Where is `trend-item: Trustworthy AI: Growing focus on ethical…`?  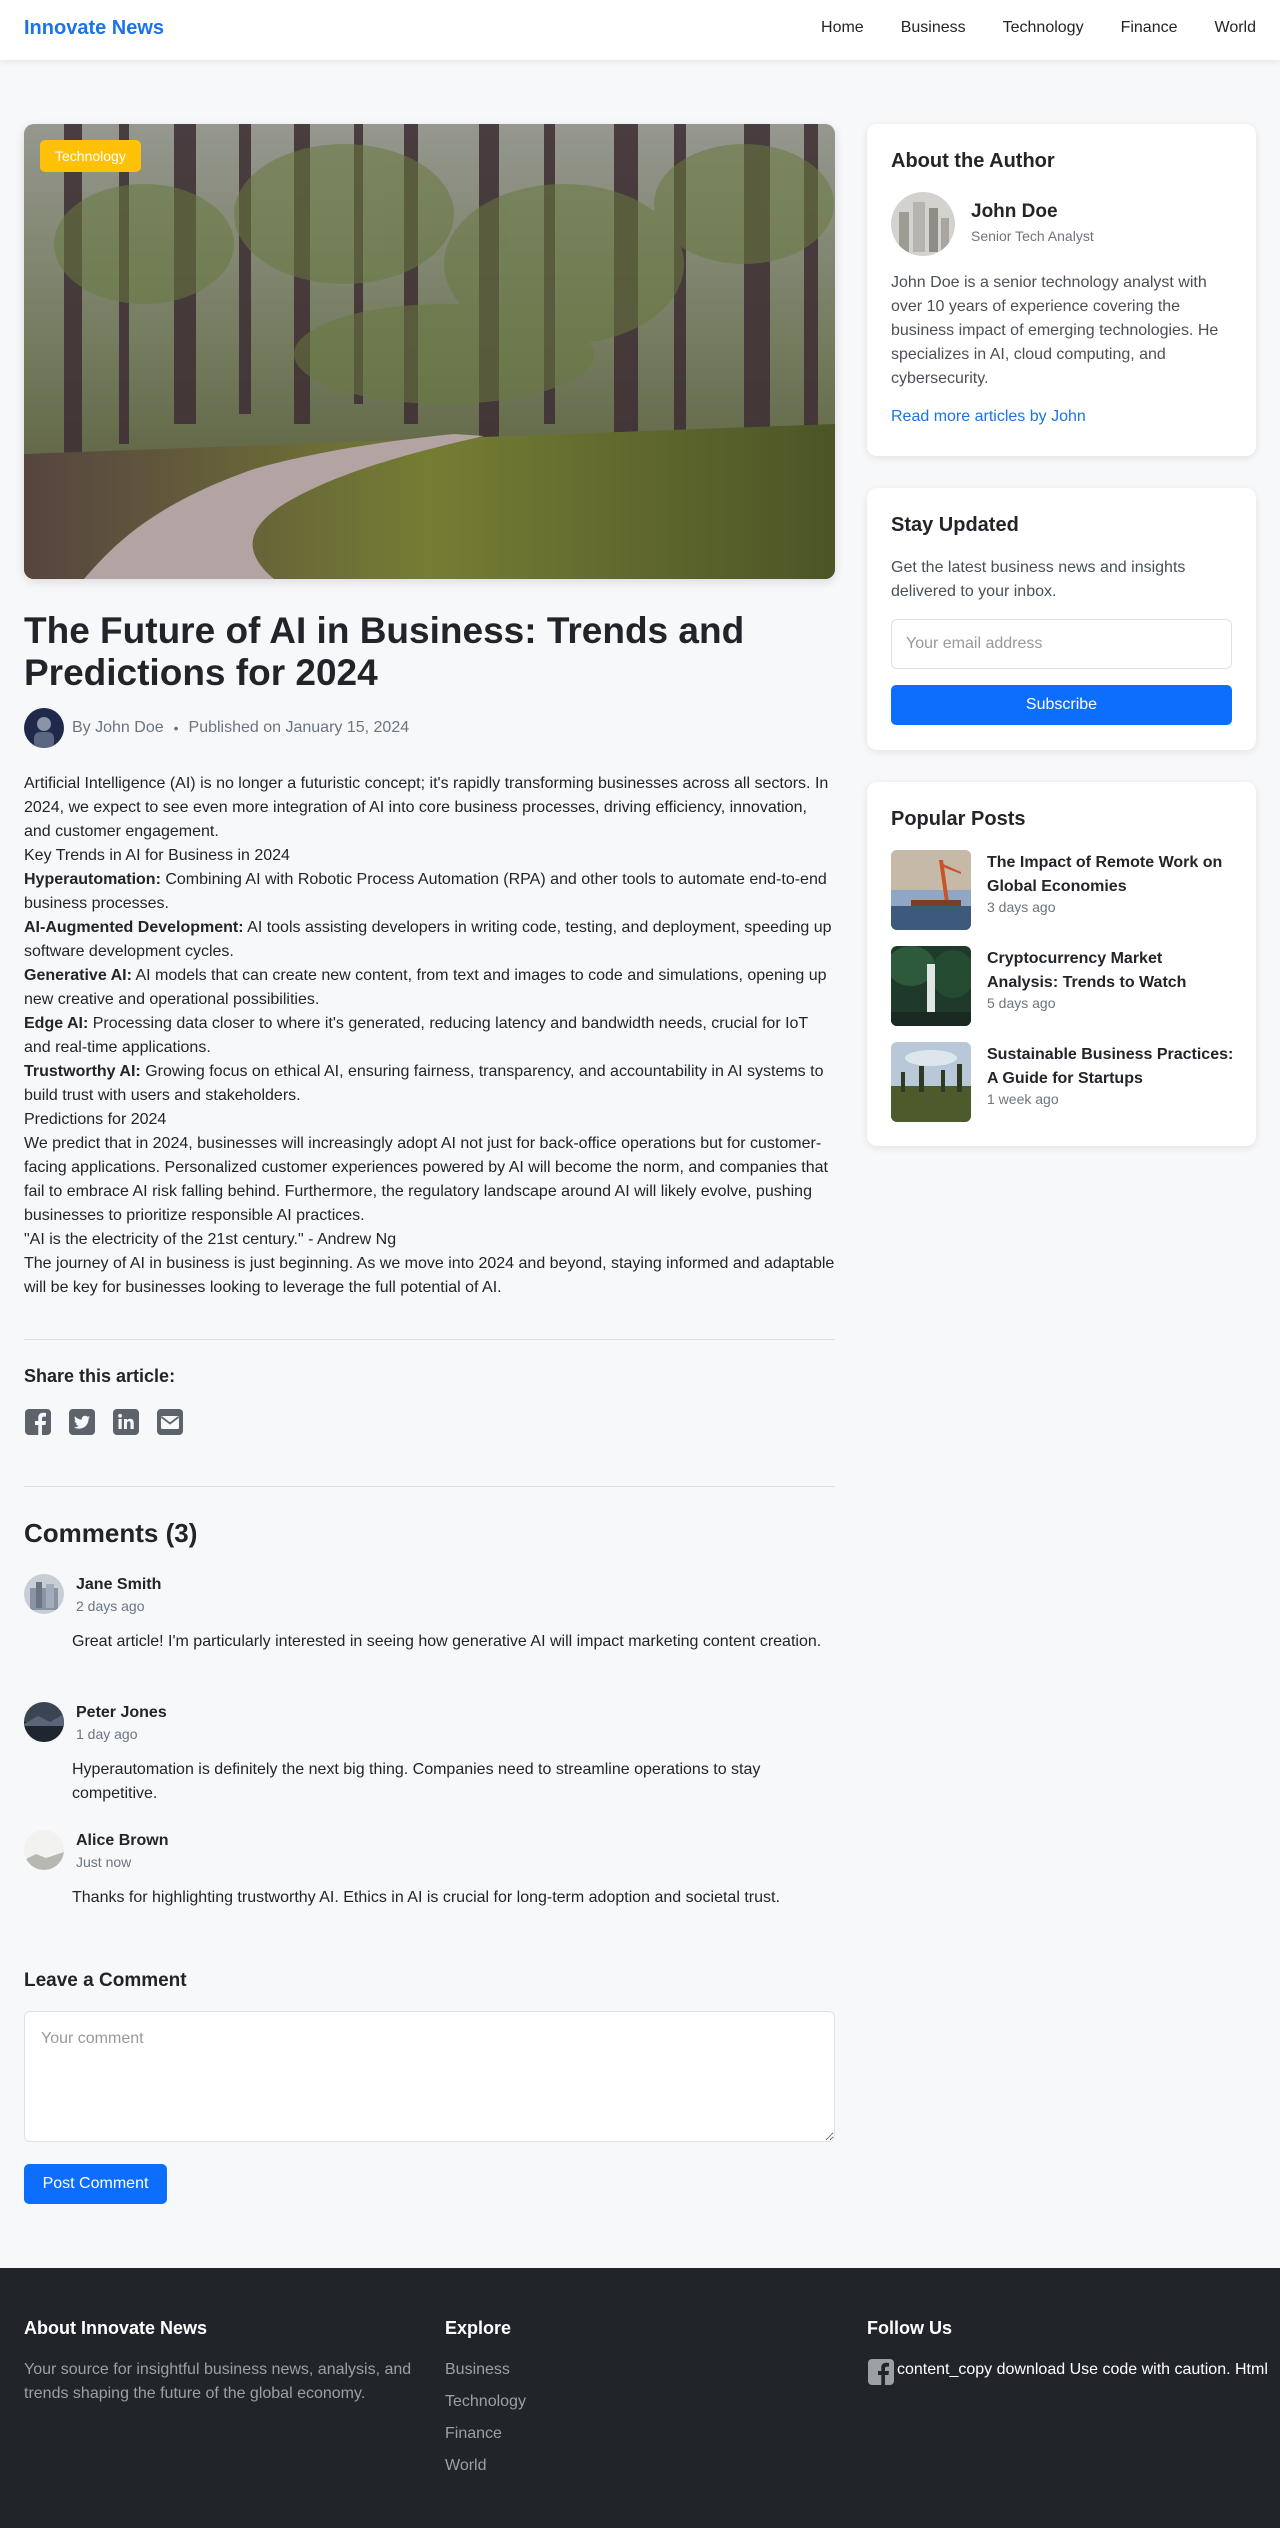
trend-item: Trustworthy AI: Growing focus on ethical… is located at coordinates (429, 1084).